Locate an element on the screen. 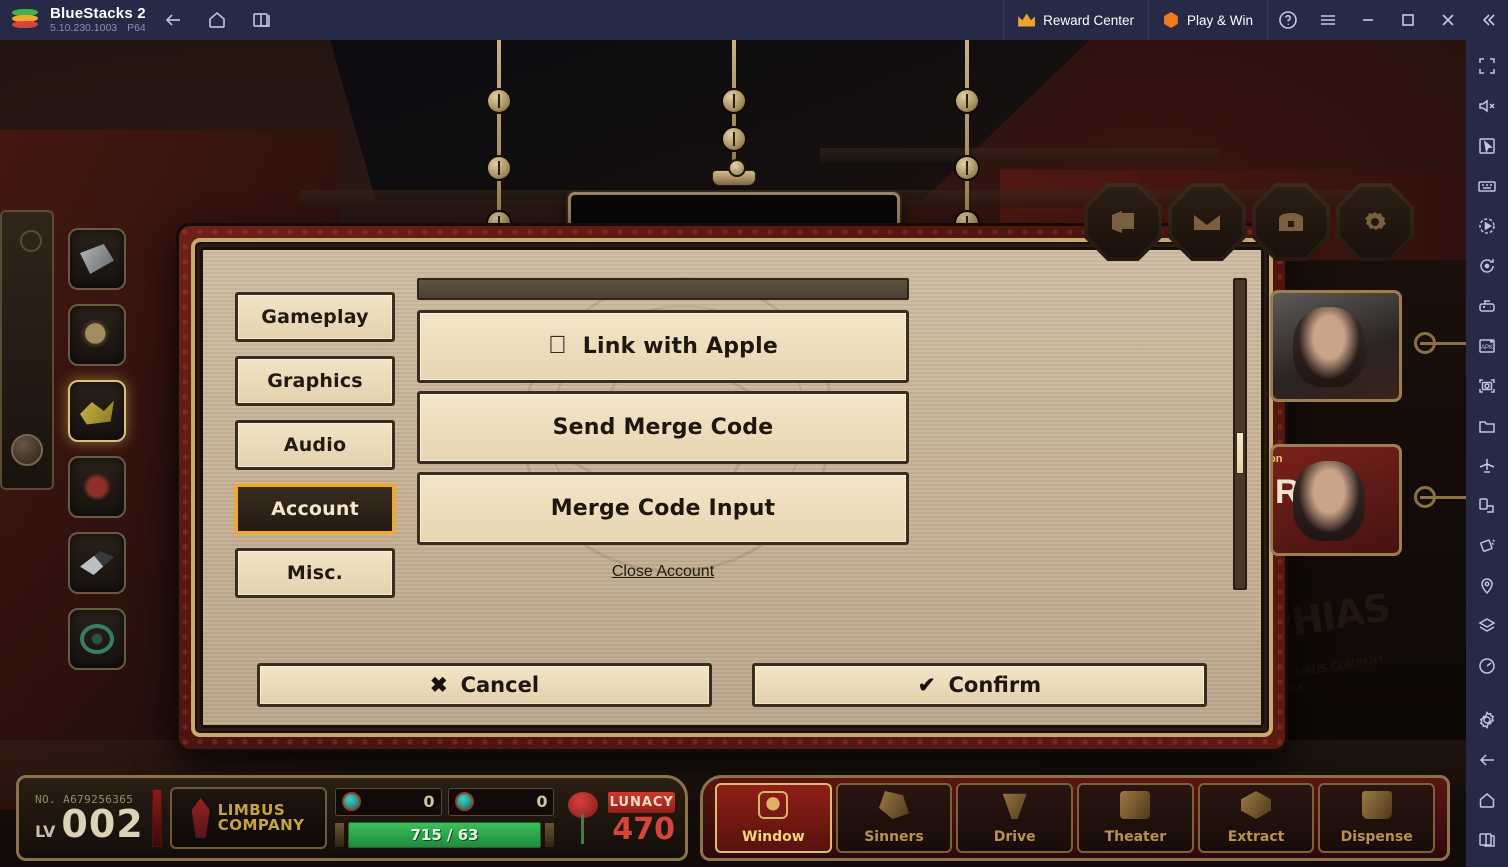 The height and width of the screenshot is (867, 1508). close-account-row: Close Account is located at coordinates (663, 572).